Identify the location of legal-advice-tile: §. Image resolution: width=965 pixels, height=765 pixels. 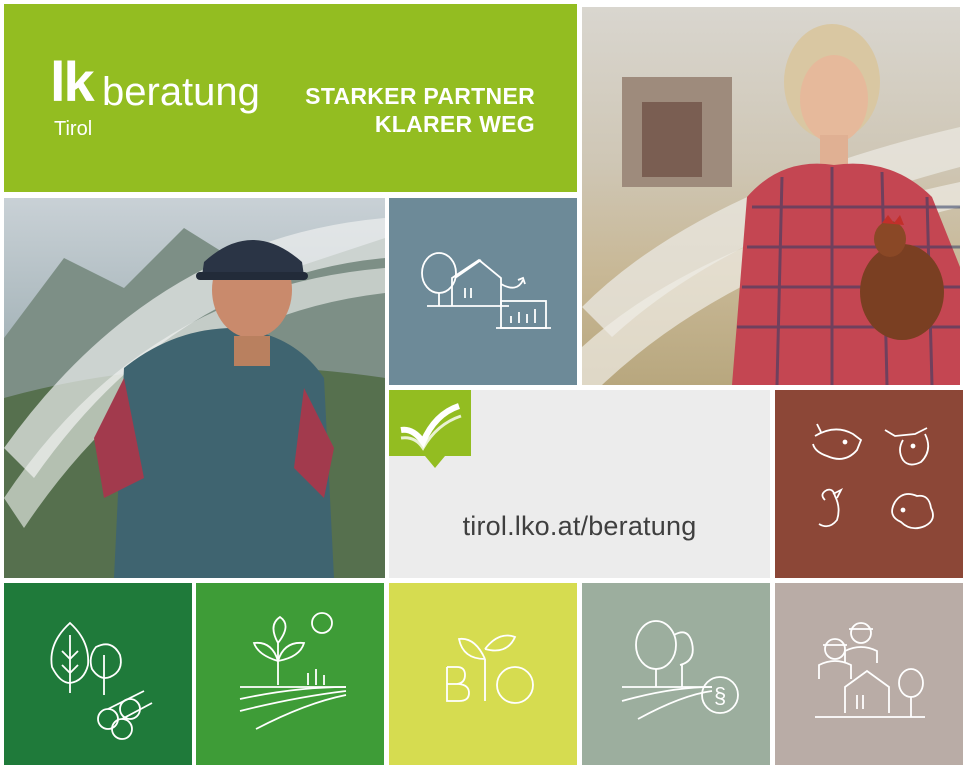
(676, 674).